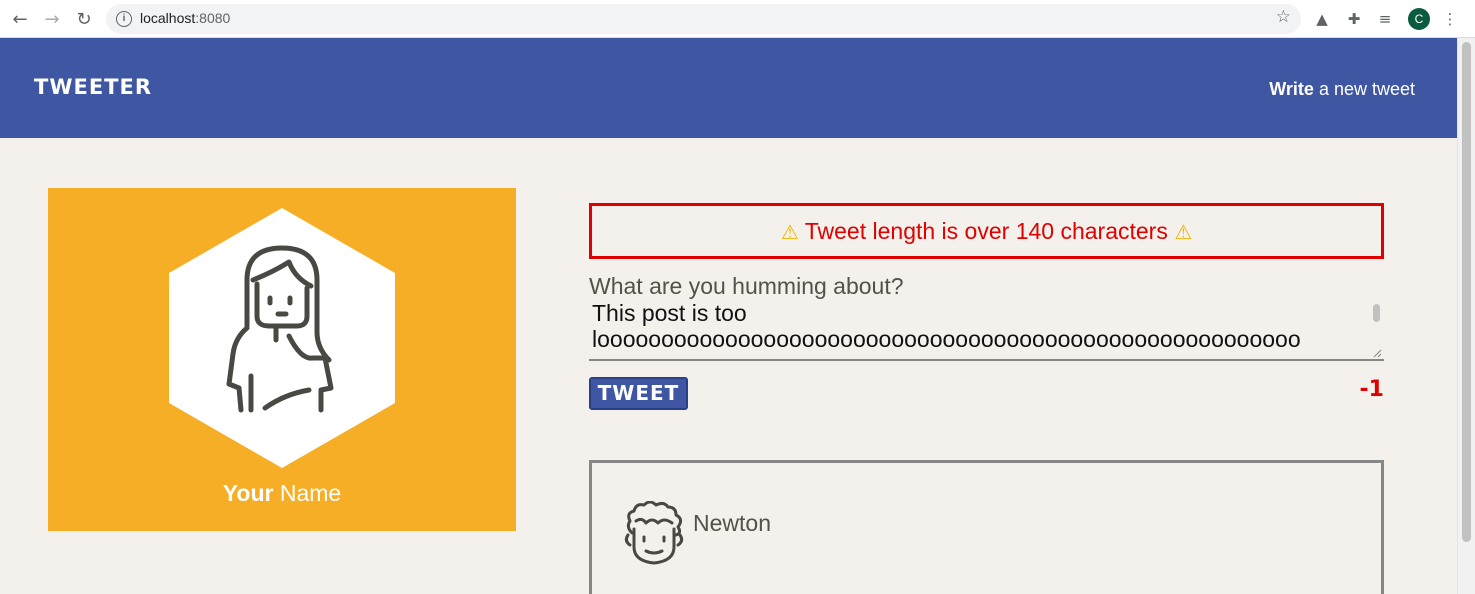 Image resolution: width=1475 pixels, height=594 pixels. Describe the element at coordinates (1371, 389) in the screenshot. I see `char-counter: -1` at that location.